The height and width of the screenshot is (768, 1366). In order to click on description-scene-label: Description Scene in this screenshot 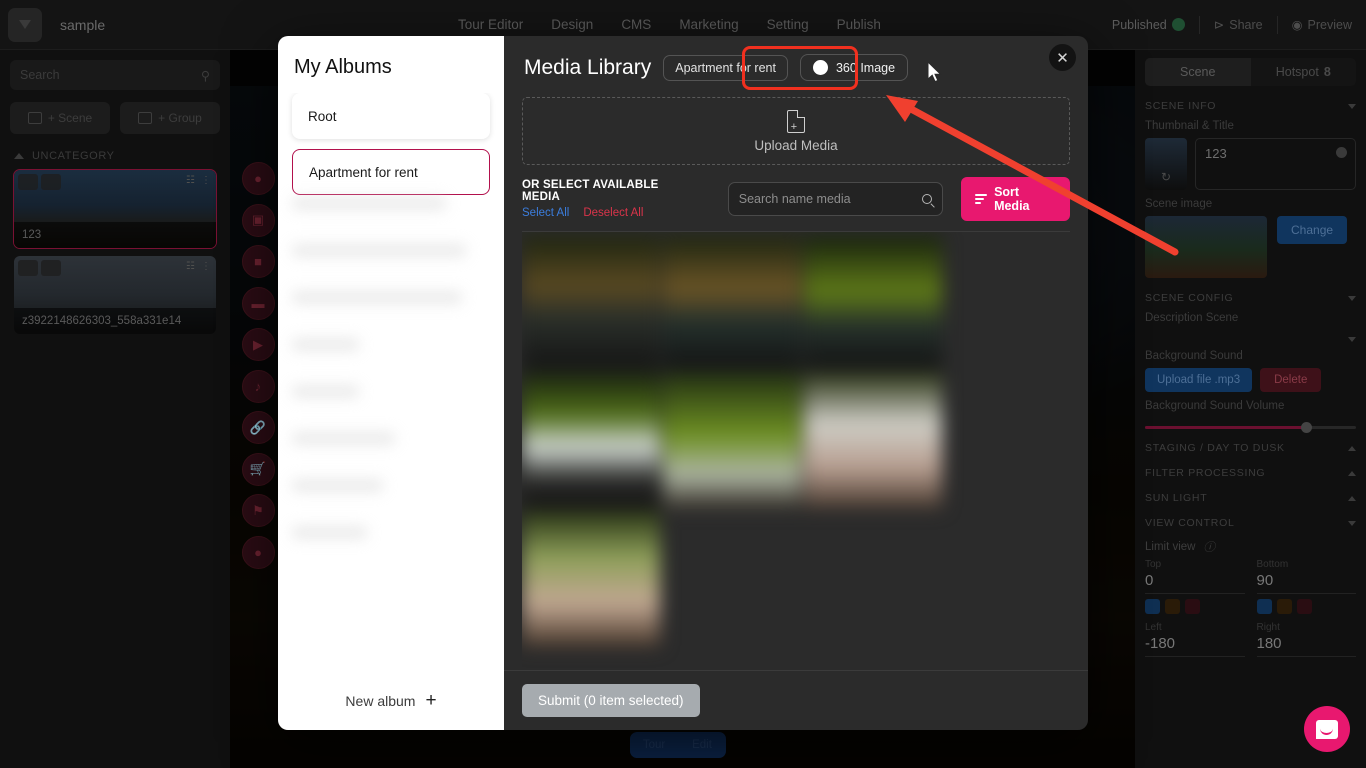, I will do `click(1192, 318)`.